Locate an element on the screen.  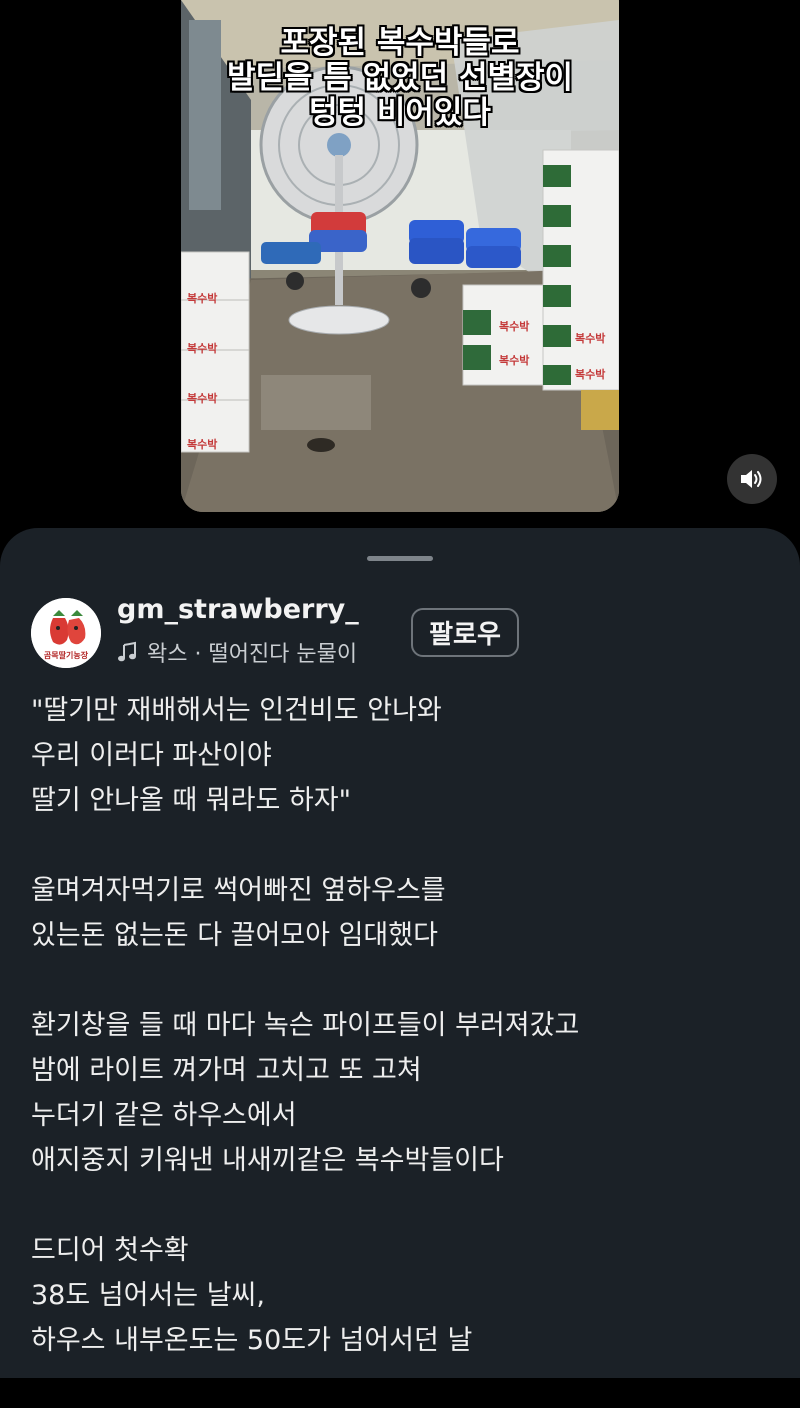
music-note-icon is located at coordinates (127, 651).